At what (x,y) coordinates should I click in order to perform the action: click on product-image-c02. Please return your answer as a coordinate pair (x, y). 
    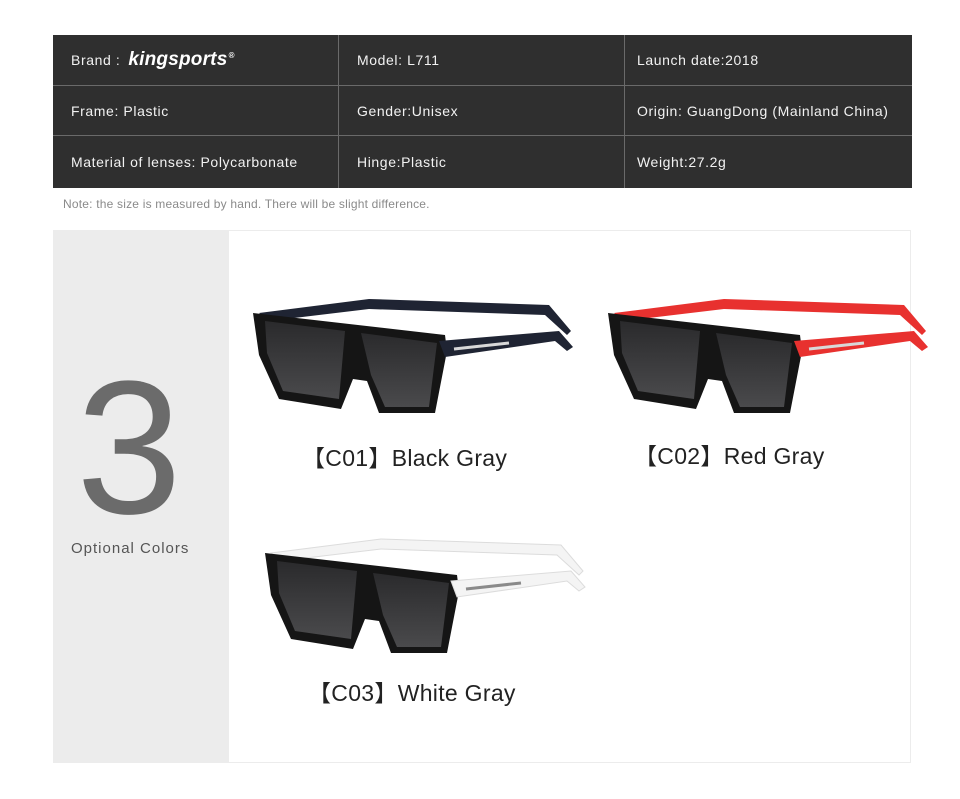
    Looking at the image, I should click on (769, 361).